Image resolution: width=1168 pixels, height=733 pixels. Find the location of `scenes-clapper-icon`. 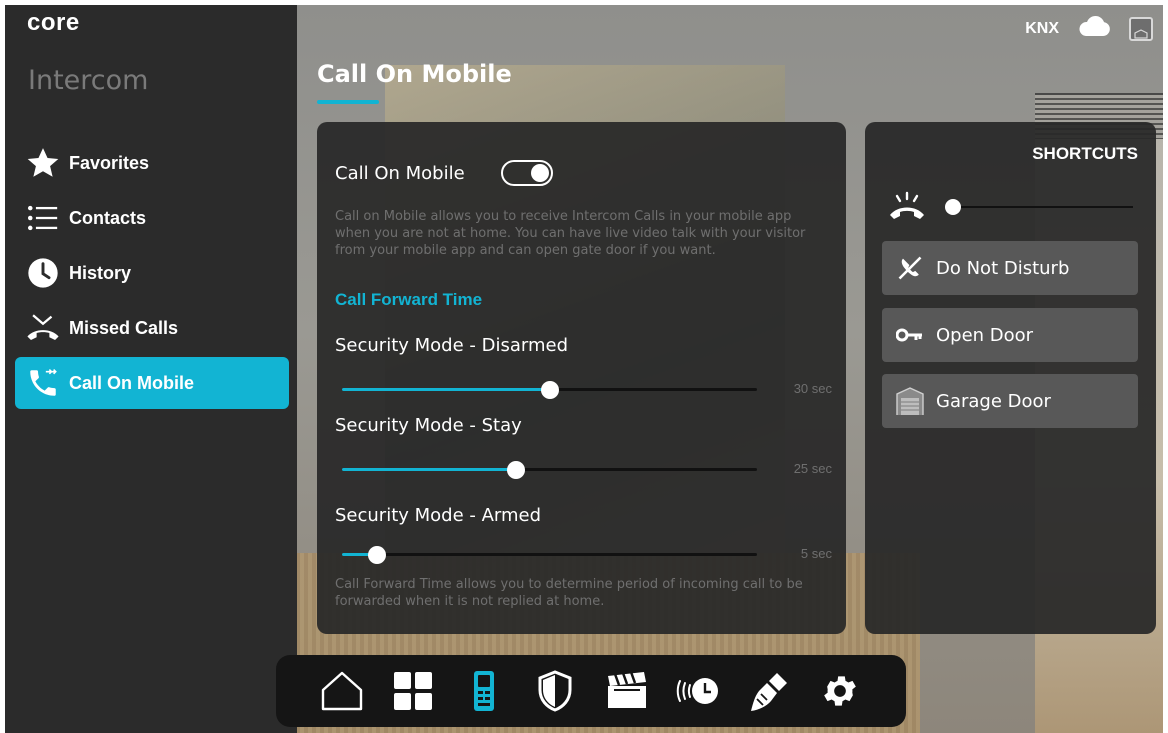

scenes-clapper-icon is located at coordinates (627, 691).